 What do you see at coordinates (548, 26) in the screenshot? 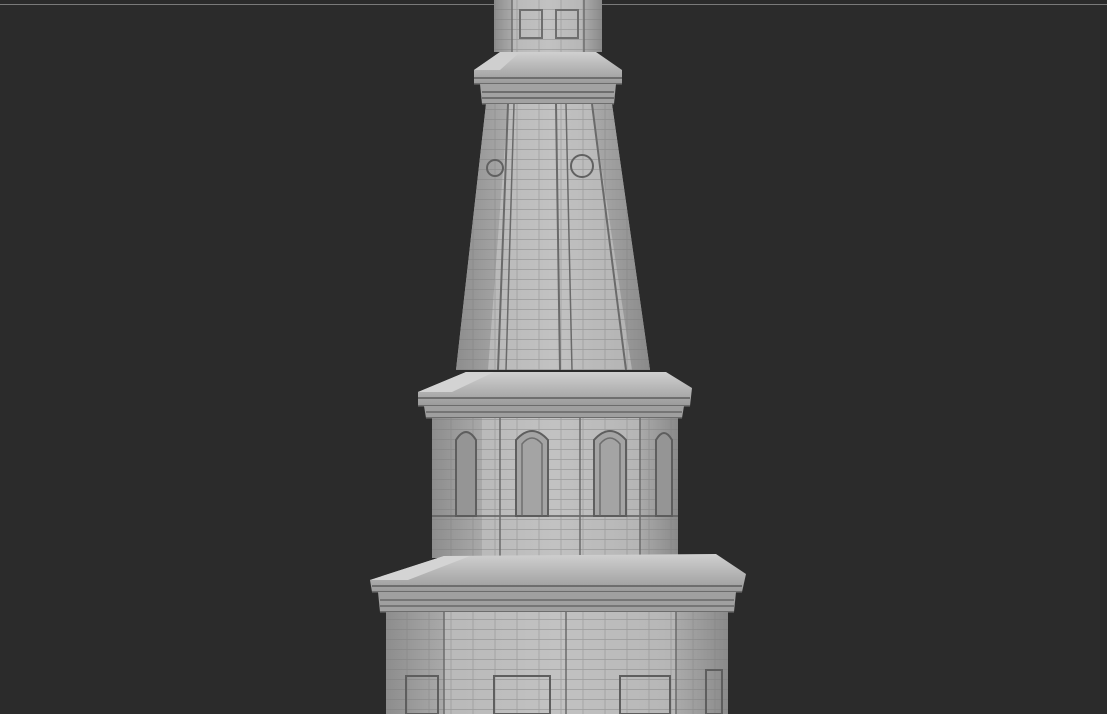
I see `lantern` at bounding box center [548, 26].